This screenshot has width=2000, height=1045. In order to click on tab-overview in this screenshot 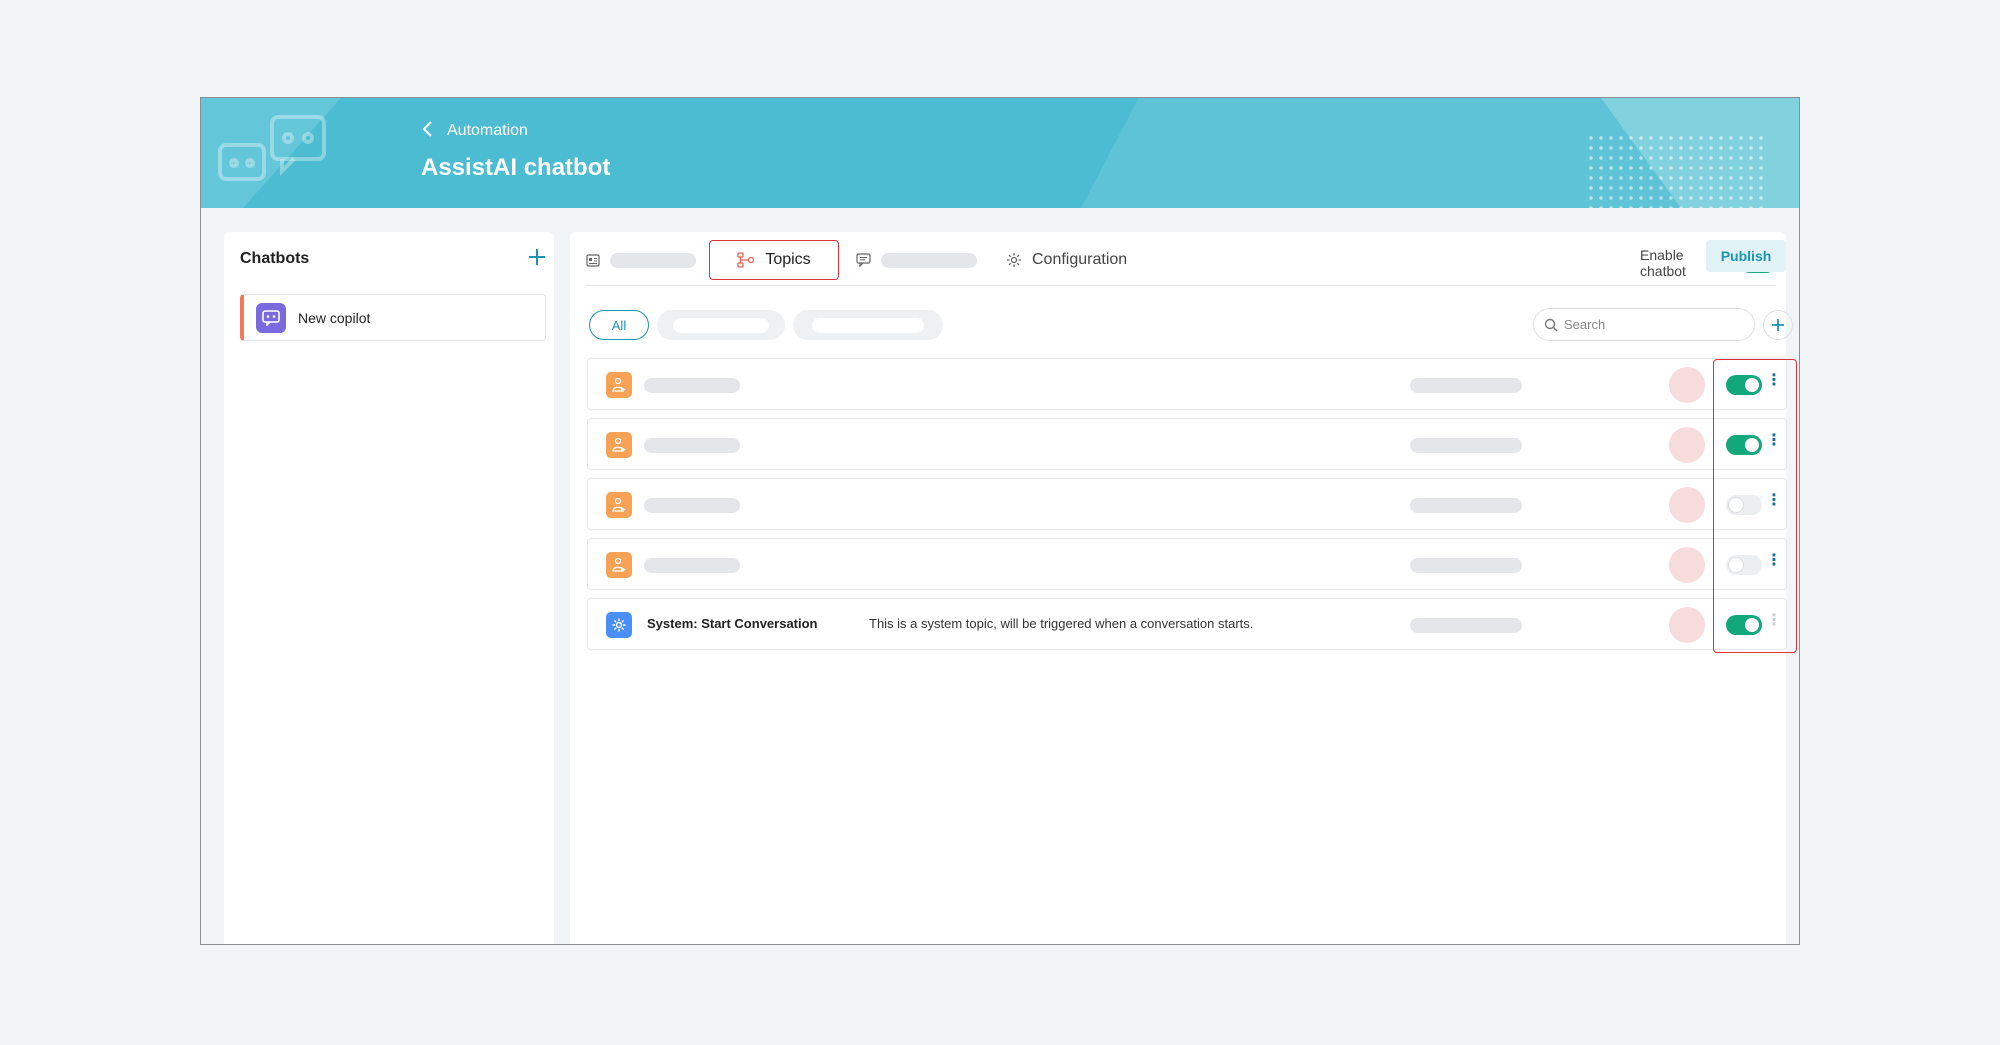, I will do `click(641, 260)`.